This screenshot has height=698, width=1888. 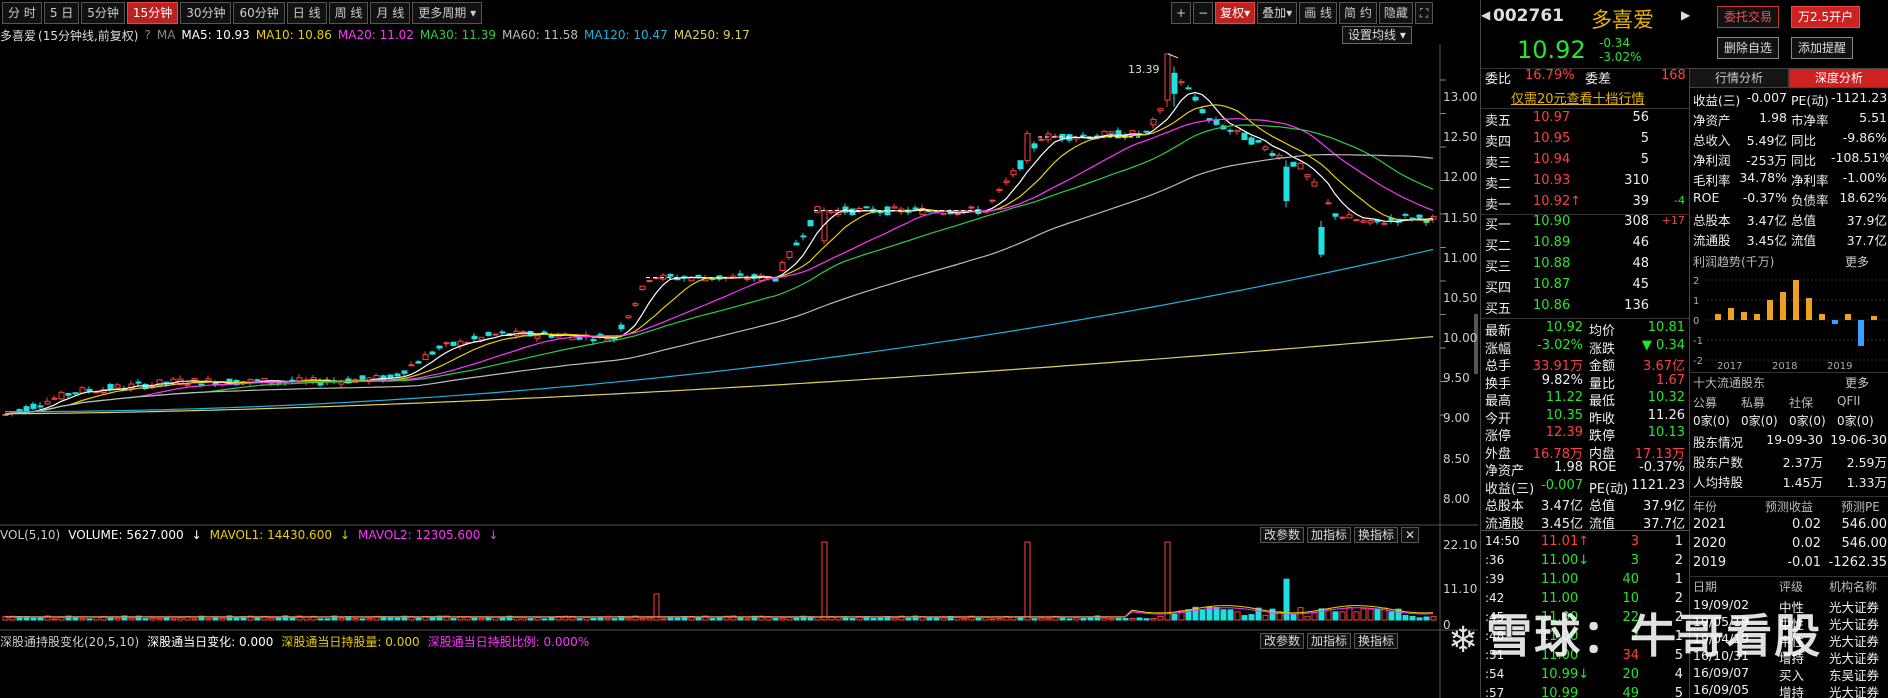 I want to click on tick-row: :54 10.99↓ 20 4, so click(x=1585, y=676).